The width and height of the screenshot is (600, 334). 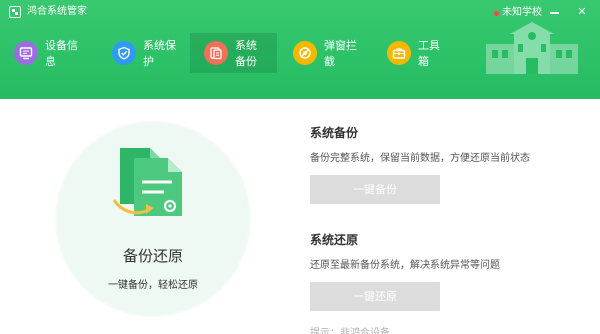 I want to click on backup-icon, so click(x=216, y=53).